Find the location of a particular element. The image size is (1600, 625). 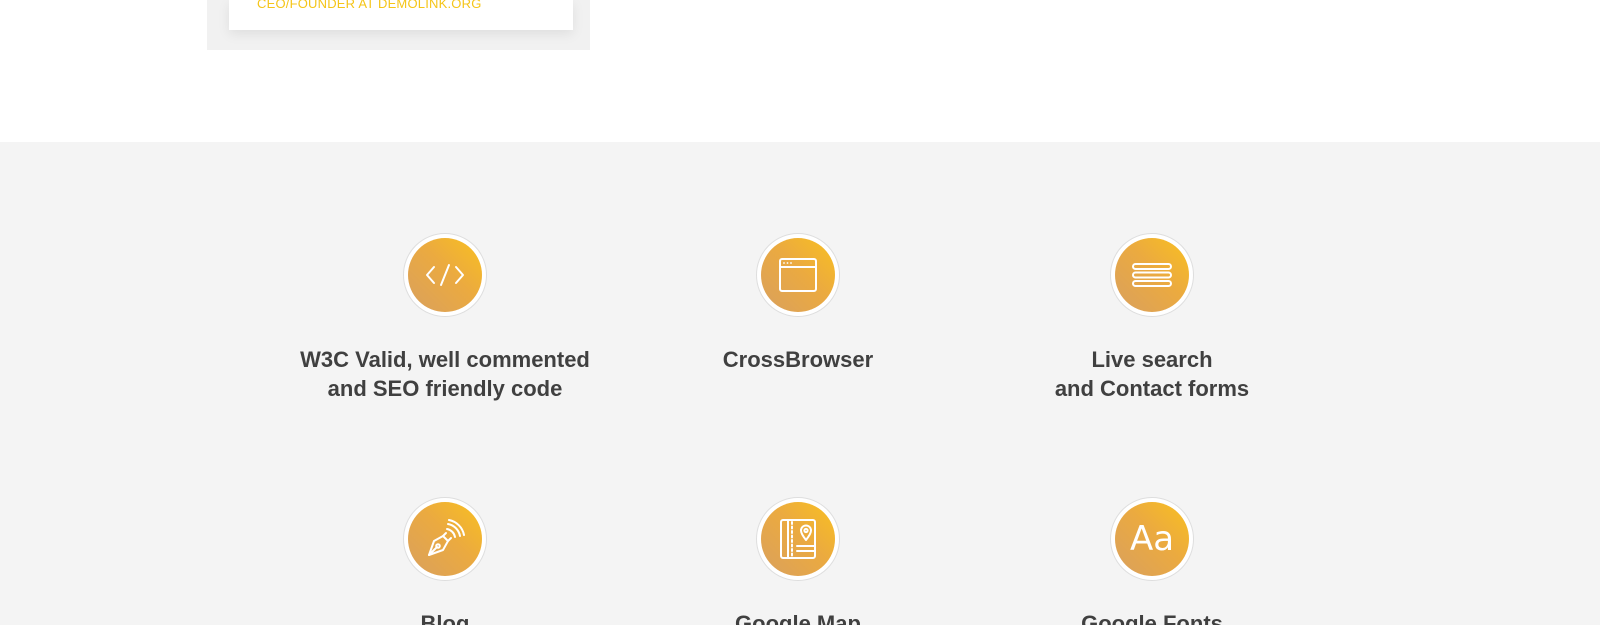

feature-title-line1: CrossBrowser is located at coordinates (798, 359).